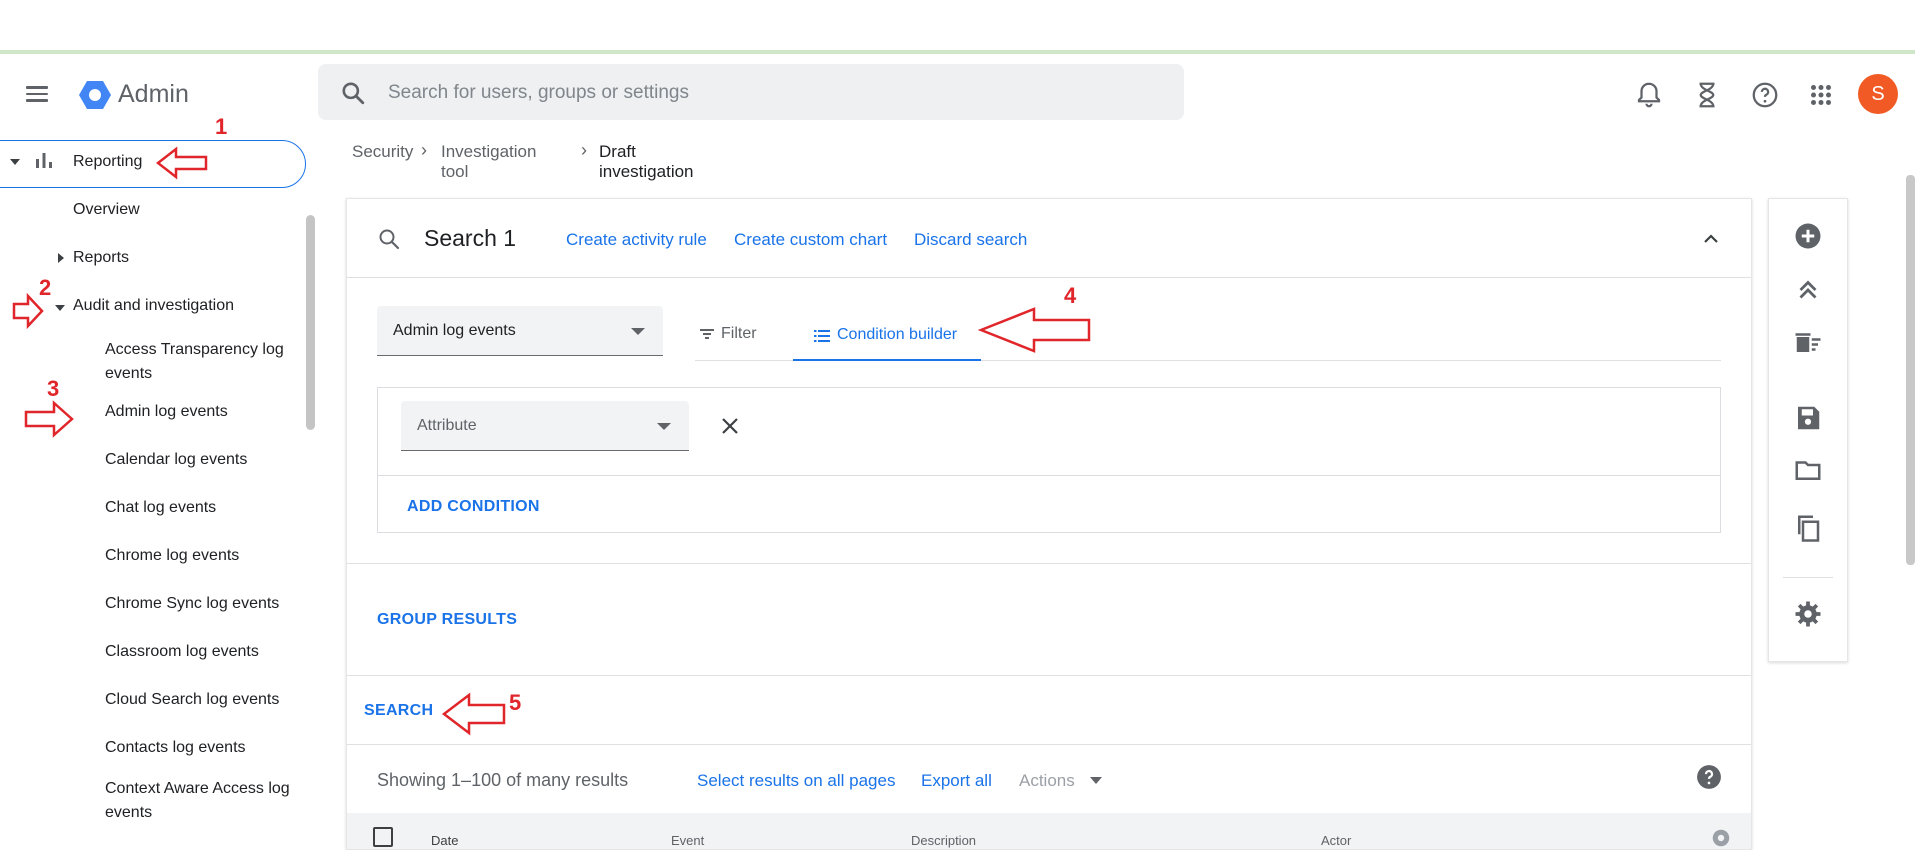 The width and height of the screenshot is (1915, 850). Describe the element at coordinates (1047, 781) in the screenshot. I see `actions-dropdown: Actions` at that location.